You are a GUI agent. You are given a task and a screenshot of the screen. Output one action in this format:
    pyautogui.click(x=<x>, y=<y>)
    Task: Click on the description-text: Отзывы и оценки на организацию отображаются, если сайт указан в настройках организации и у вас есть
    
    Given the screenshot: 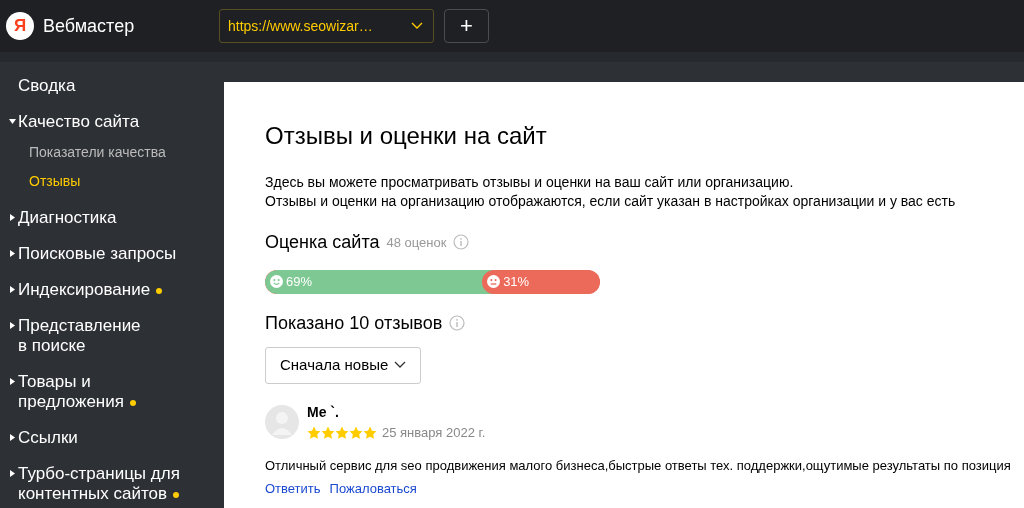 What is the action you would take?
    pyautogui.click(x=611, y=201)
    